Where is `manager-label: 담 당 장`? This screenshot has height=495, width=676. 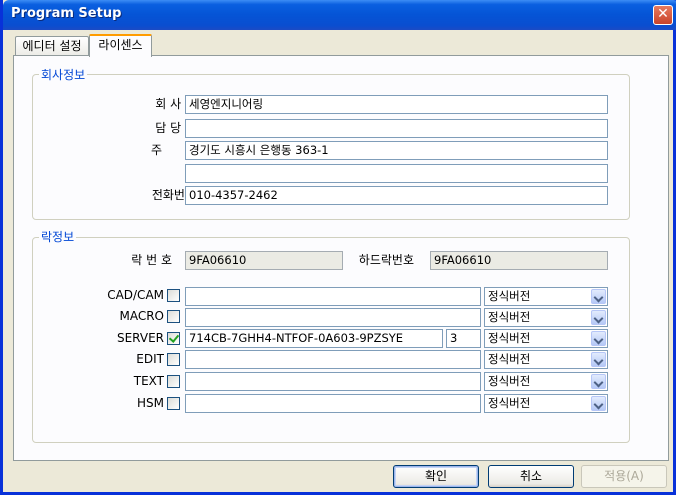 manager-label: 담 당 장 is located at coordinates (175, 128).